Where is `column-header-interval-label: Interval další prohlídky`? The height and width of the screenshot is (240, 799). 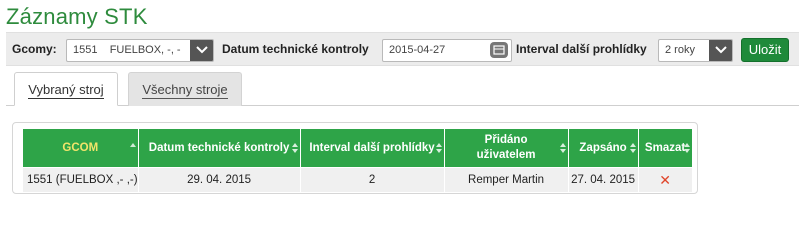
column-header-interval-label: Interval další prohlídky is located at coordinates (372, 147).